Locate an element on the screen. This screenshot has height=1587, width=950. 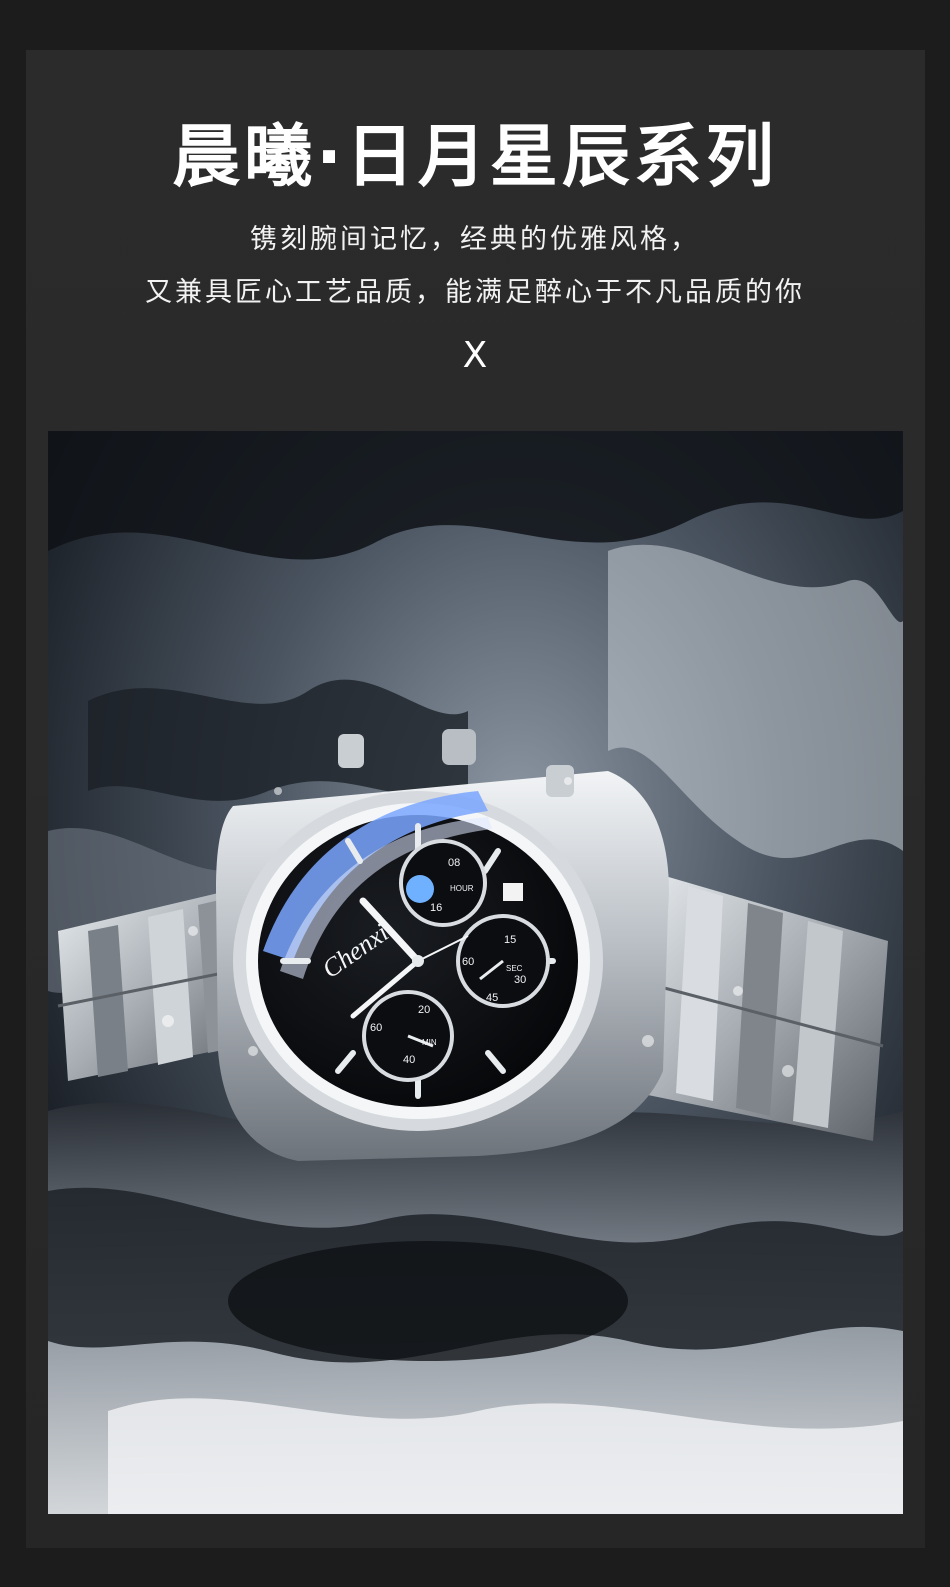
subtitle-line-1: 镌刻腕间记忆，经典的优雅风格， is located at coordinates (475, 239).